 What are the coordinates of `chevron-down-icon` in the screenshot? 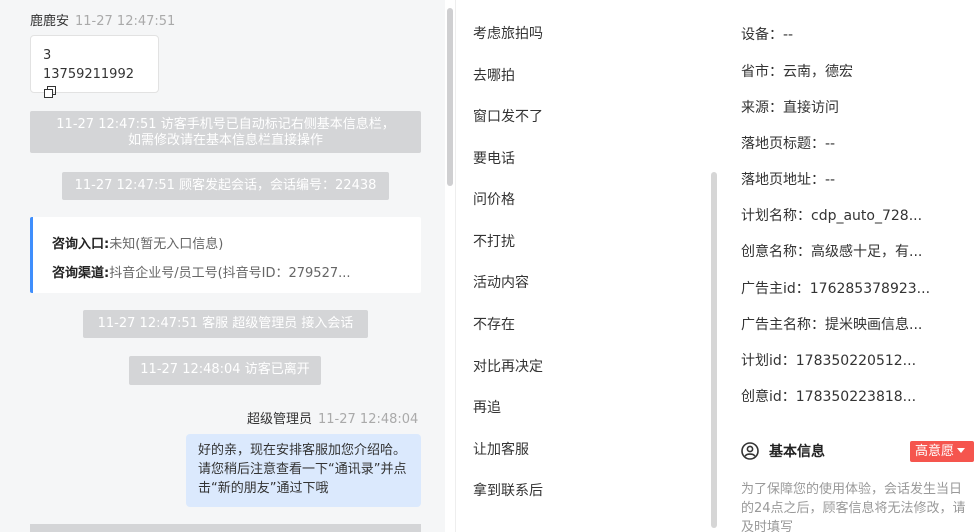 It's located at (961, 450).